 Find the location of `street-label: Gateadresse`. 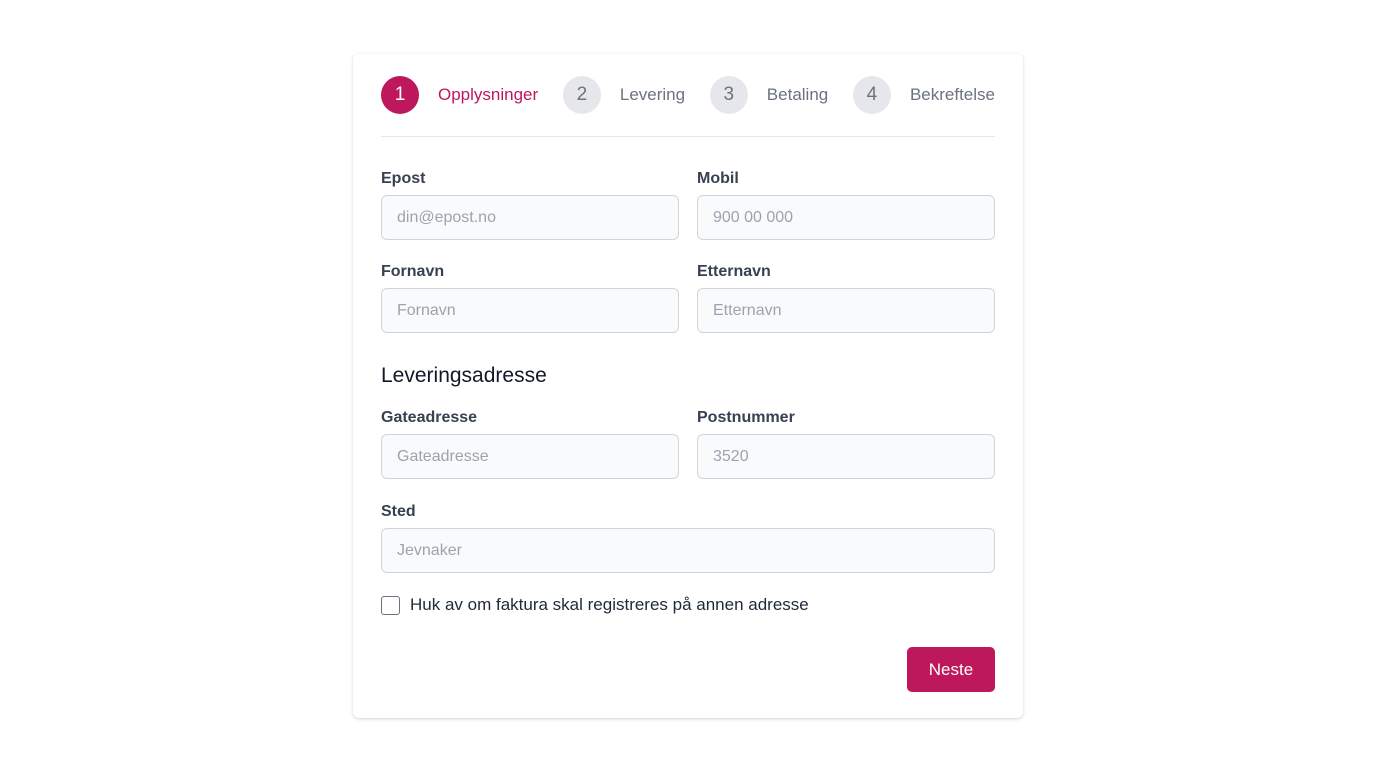

street-label: Gateadresse is located at coordinates (429, 417).